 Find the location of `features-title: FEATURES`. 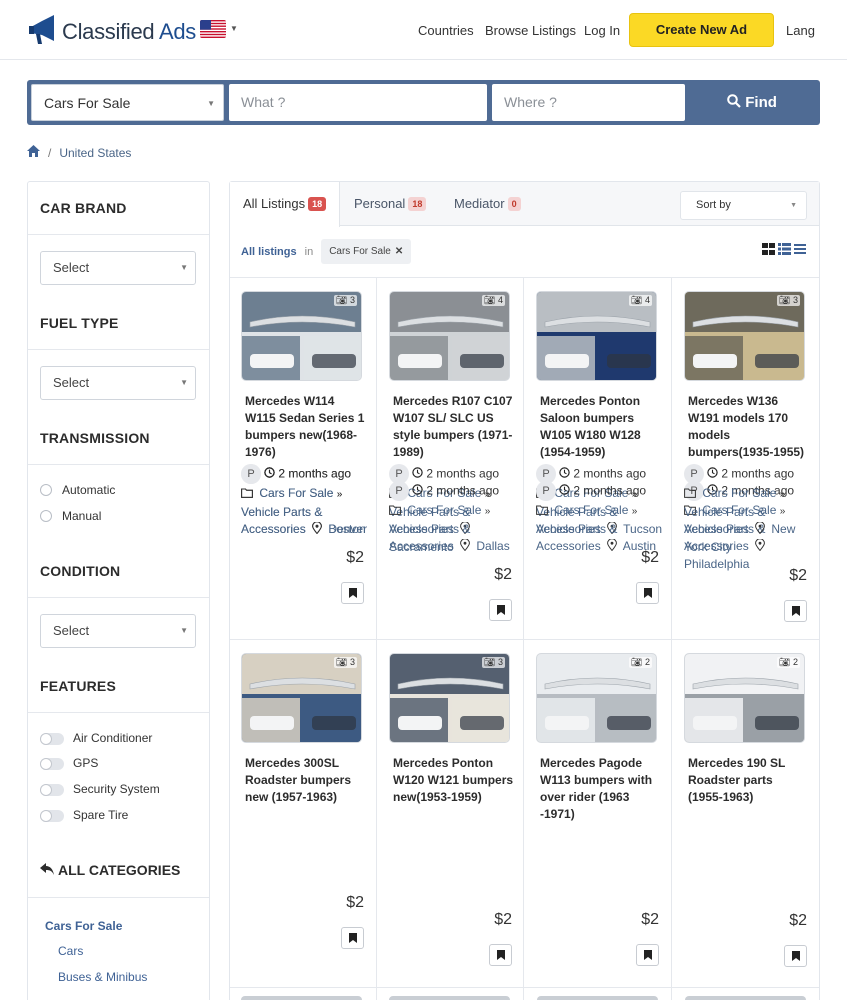

features-title: FEATURES is located at coordinates (78, 686).